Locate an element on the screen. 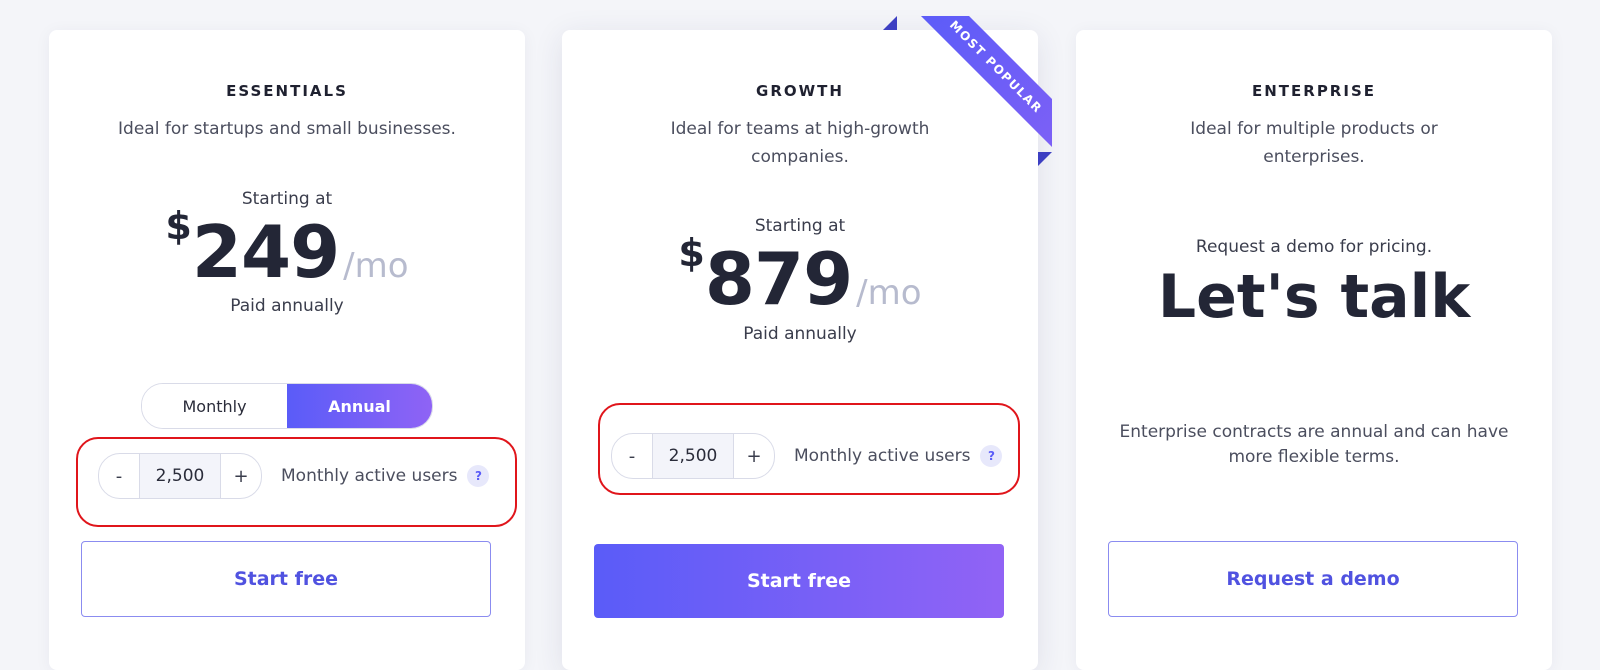 The height and width of the screenshot is (670, 1600). billing-toggle: Monthly Annual is located at coordinates (287, 406).